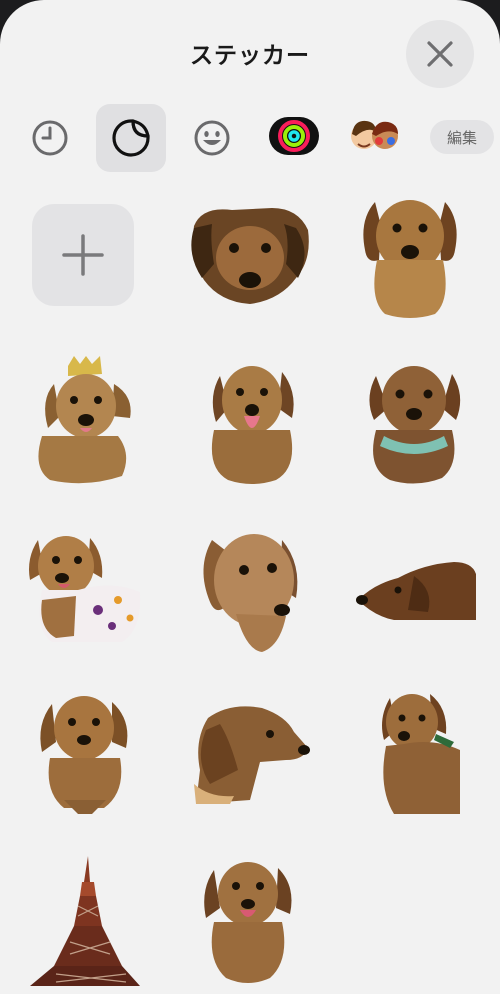  Describe the element at coordinates (85, 921) in the screenshot. I see `tower-sticker` at that location.